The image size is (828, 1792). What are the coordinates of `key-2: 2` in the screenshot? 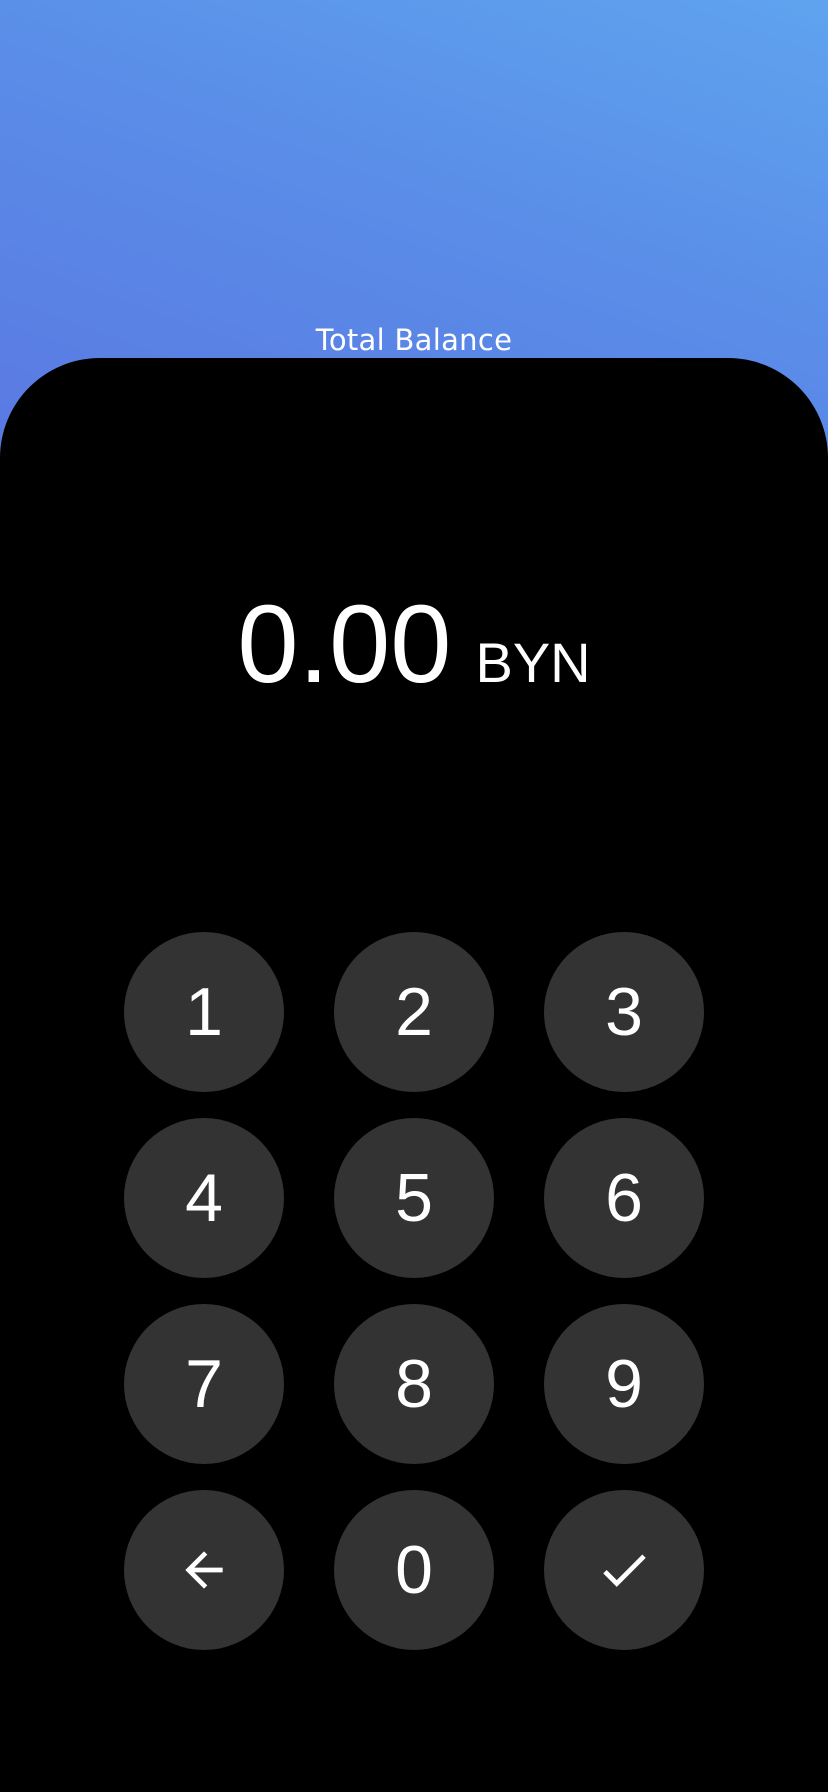 It's located at (414, 1012).